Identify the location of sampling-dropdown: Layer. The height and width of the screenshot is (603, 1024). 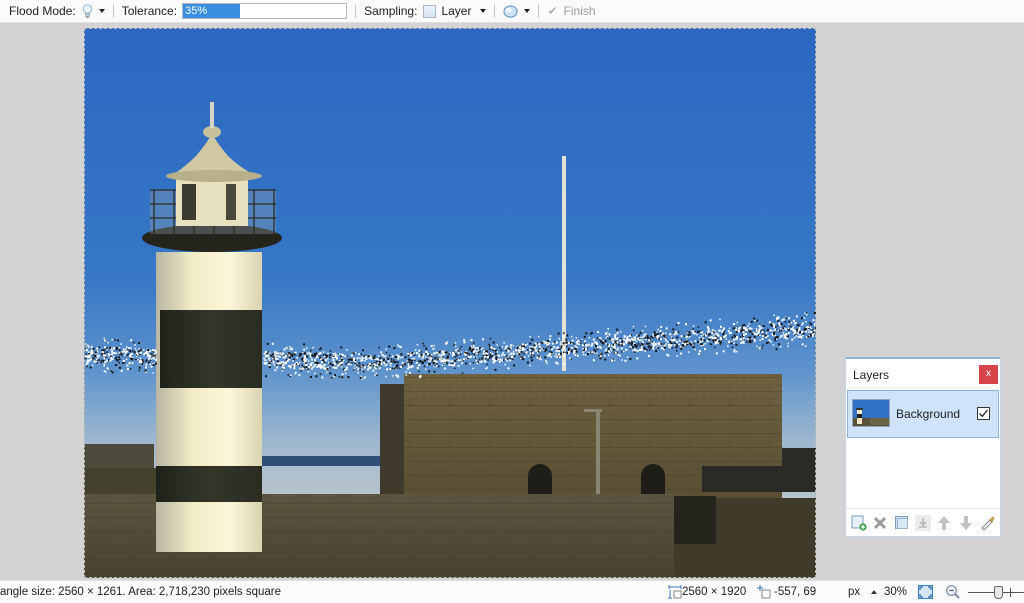
(452, 11).